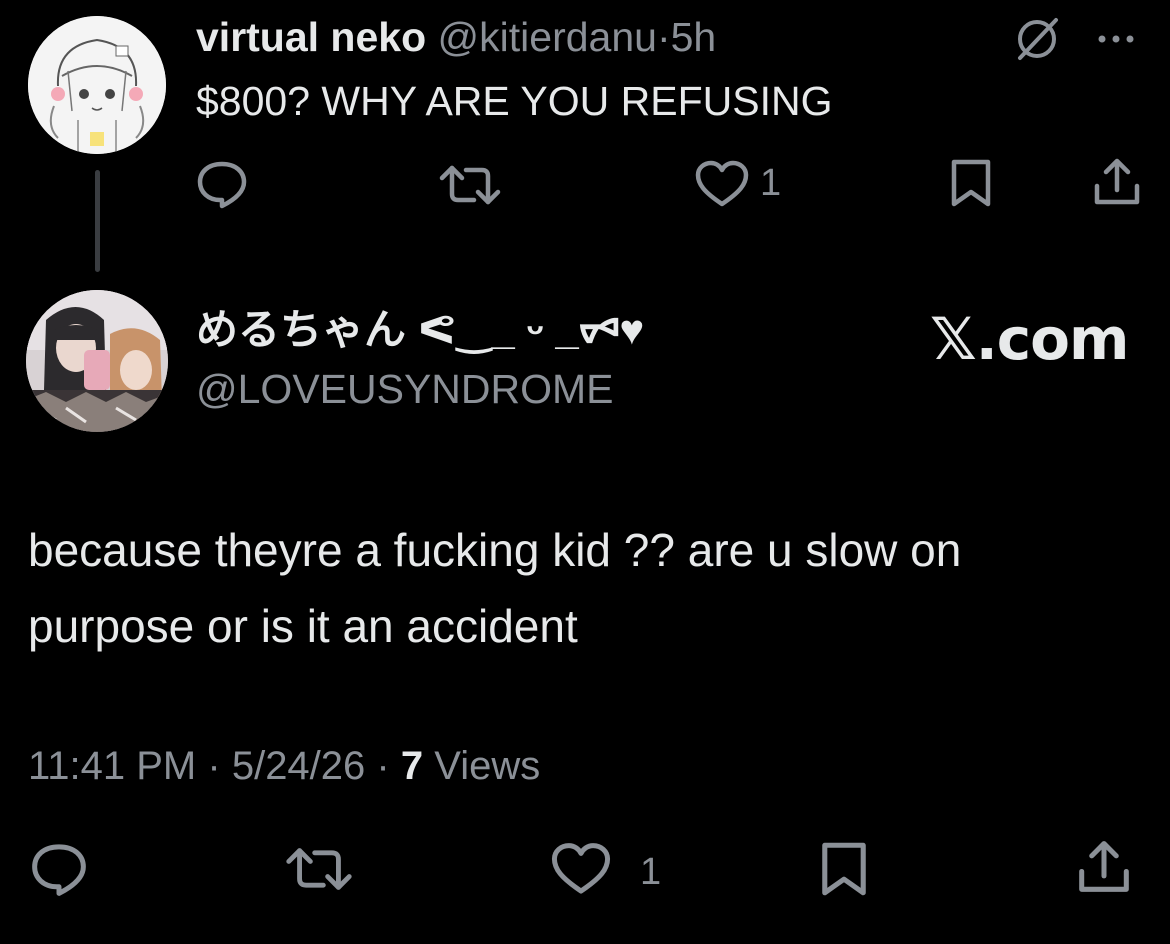  Describe the element at coordinates (298, 766) in the screenshot. I see `reply-date: 5/24/26` at that location.